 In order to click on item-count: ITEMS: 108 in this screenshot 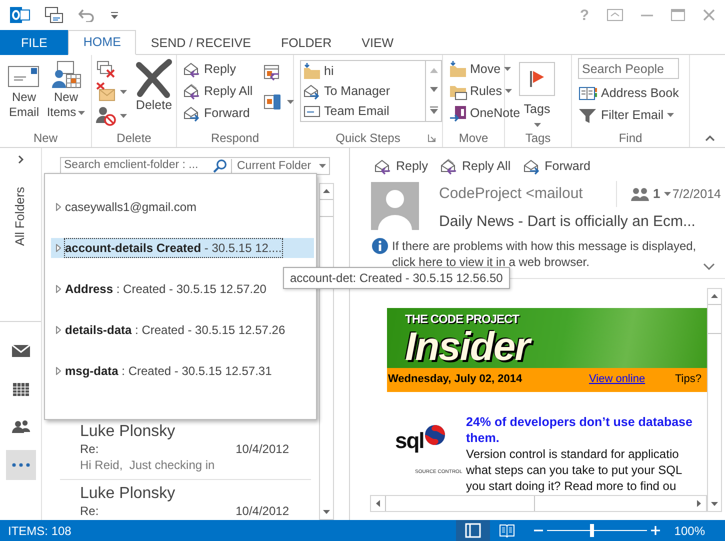, I will do `click(39, 531)`.